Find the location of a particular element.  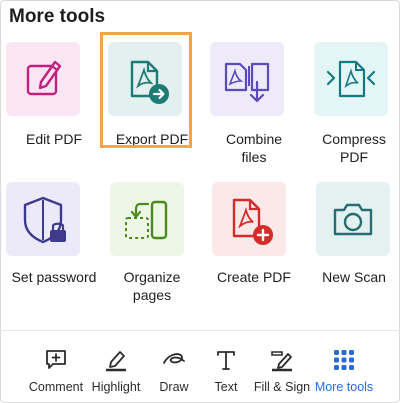

toolbar-label: Comment is located at coordinates (56, 387).